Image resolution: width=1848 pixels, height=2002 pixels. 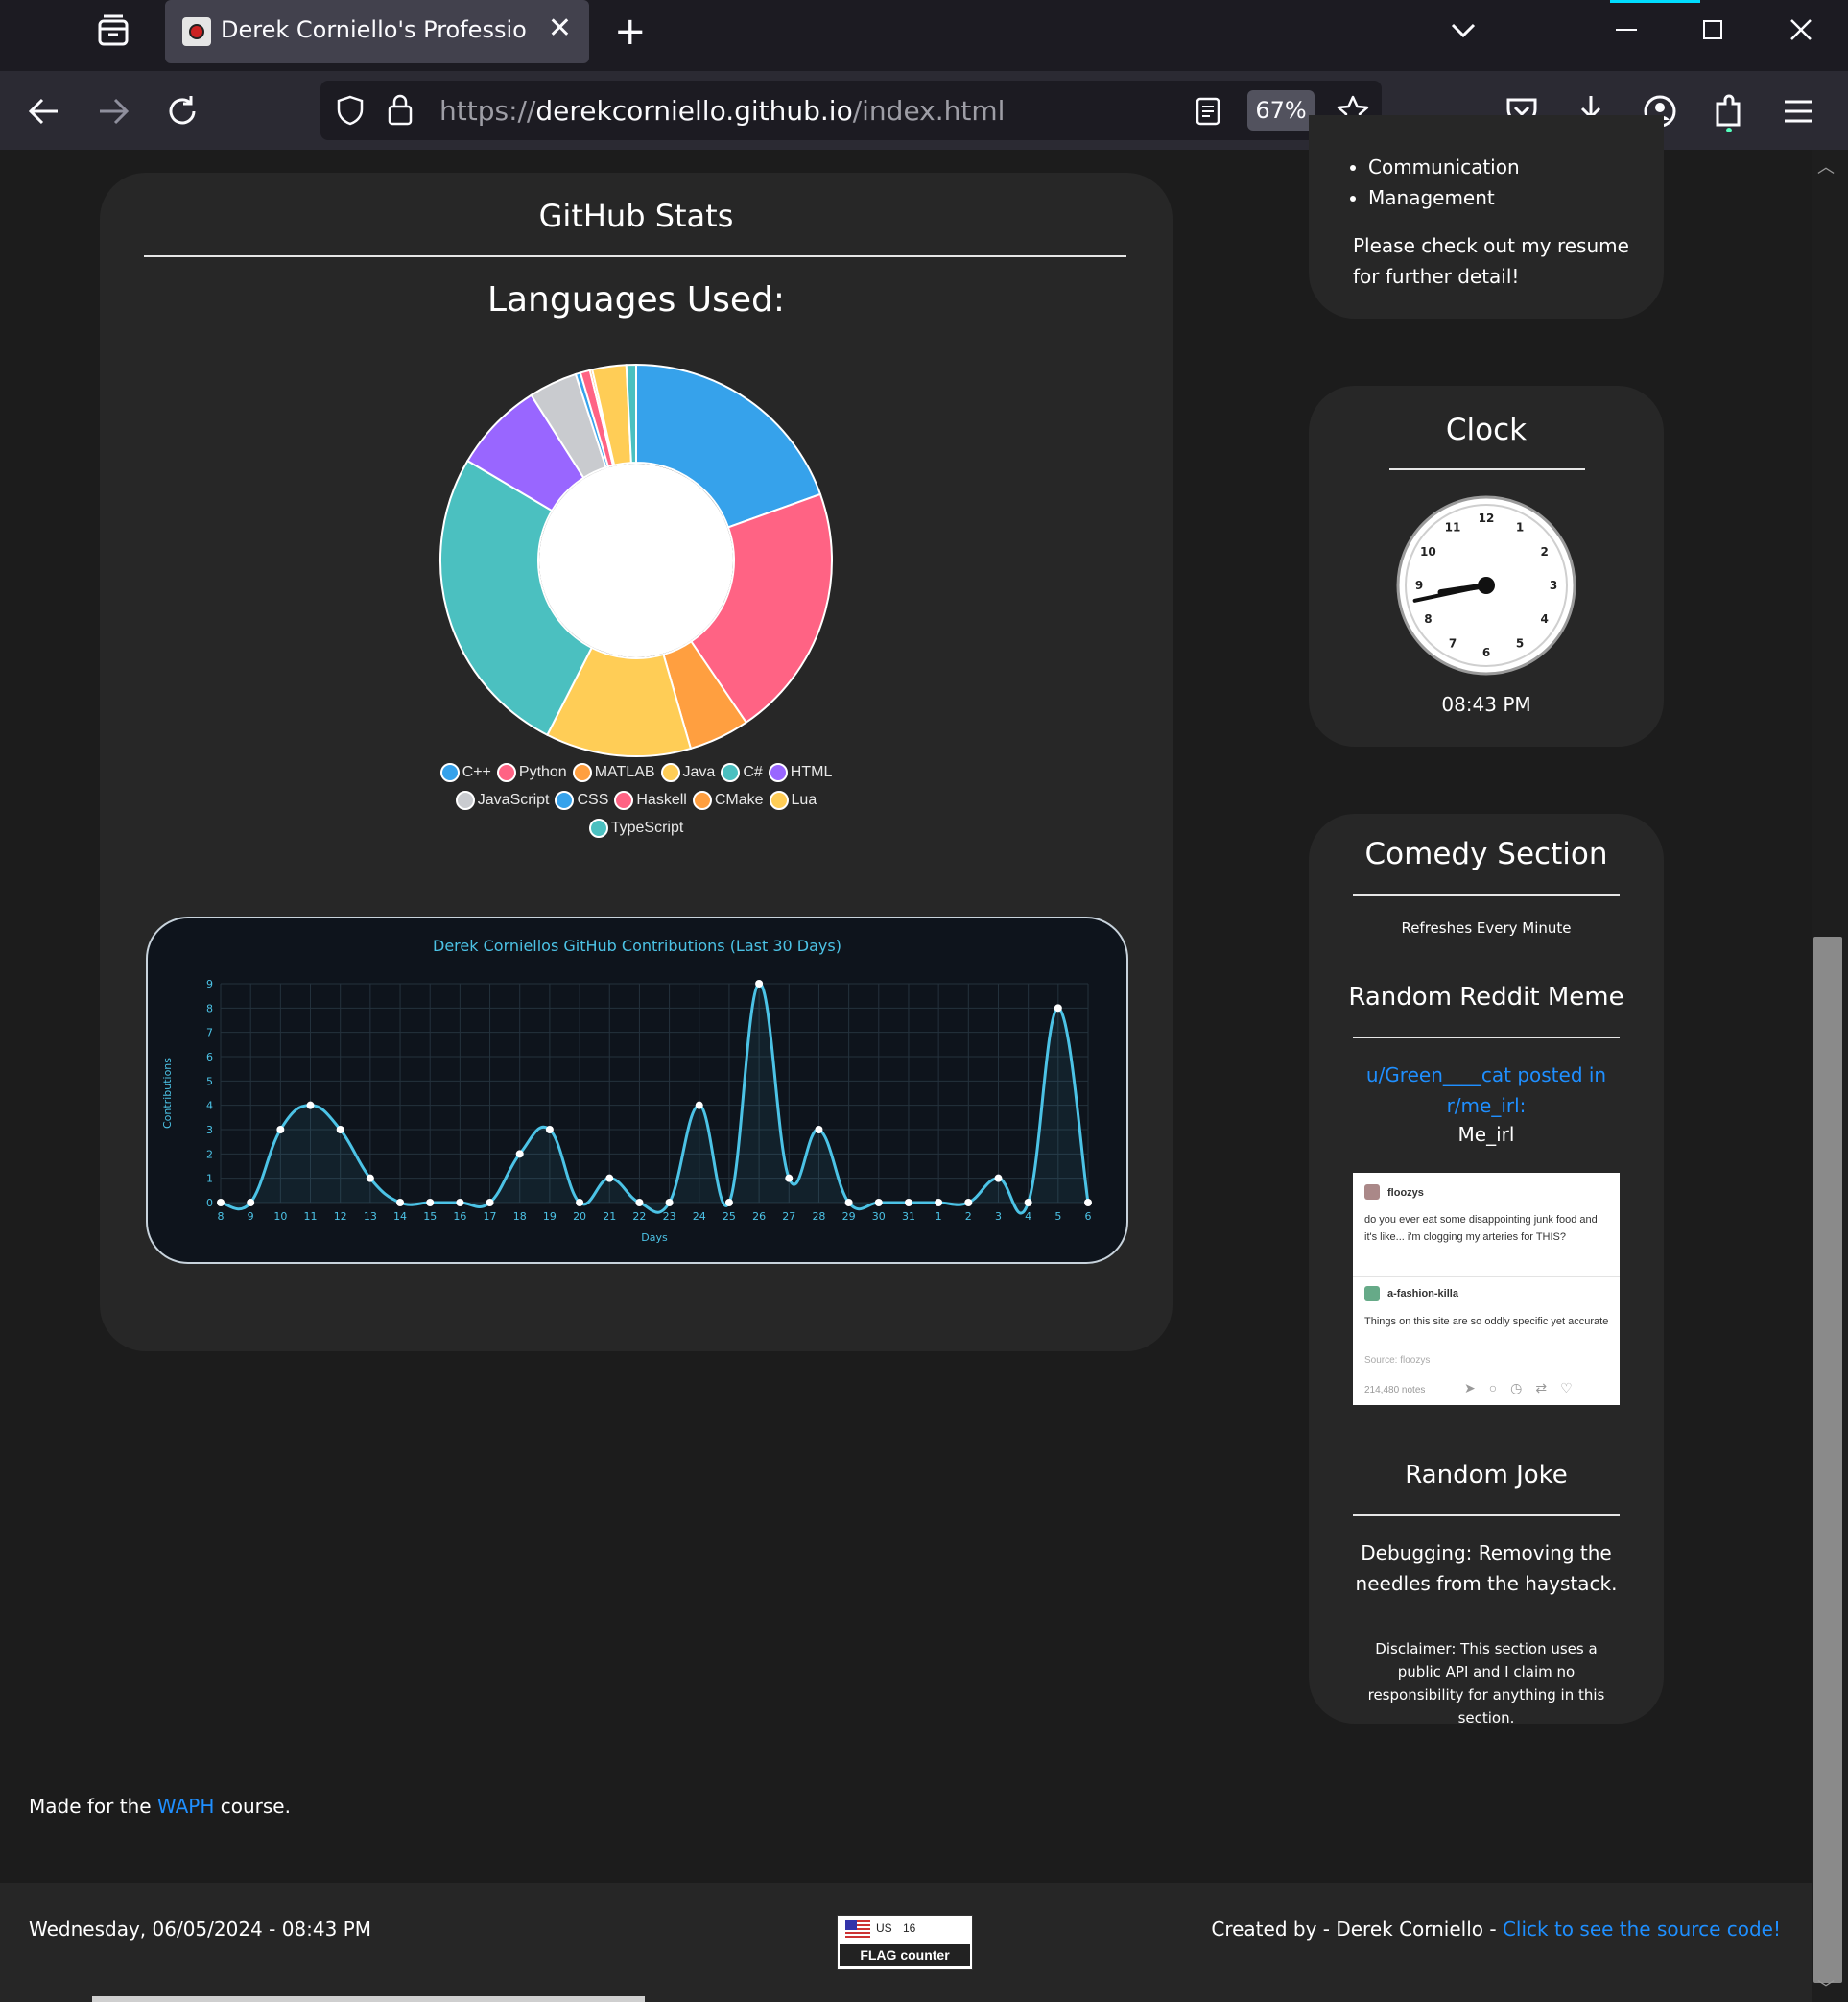 What do you see at coordinates (1827, 1460) in the screenshot?
I see `scrollbar-thumb` at bounding box center [1827, 1460].